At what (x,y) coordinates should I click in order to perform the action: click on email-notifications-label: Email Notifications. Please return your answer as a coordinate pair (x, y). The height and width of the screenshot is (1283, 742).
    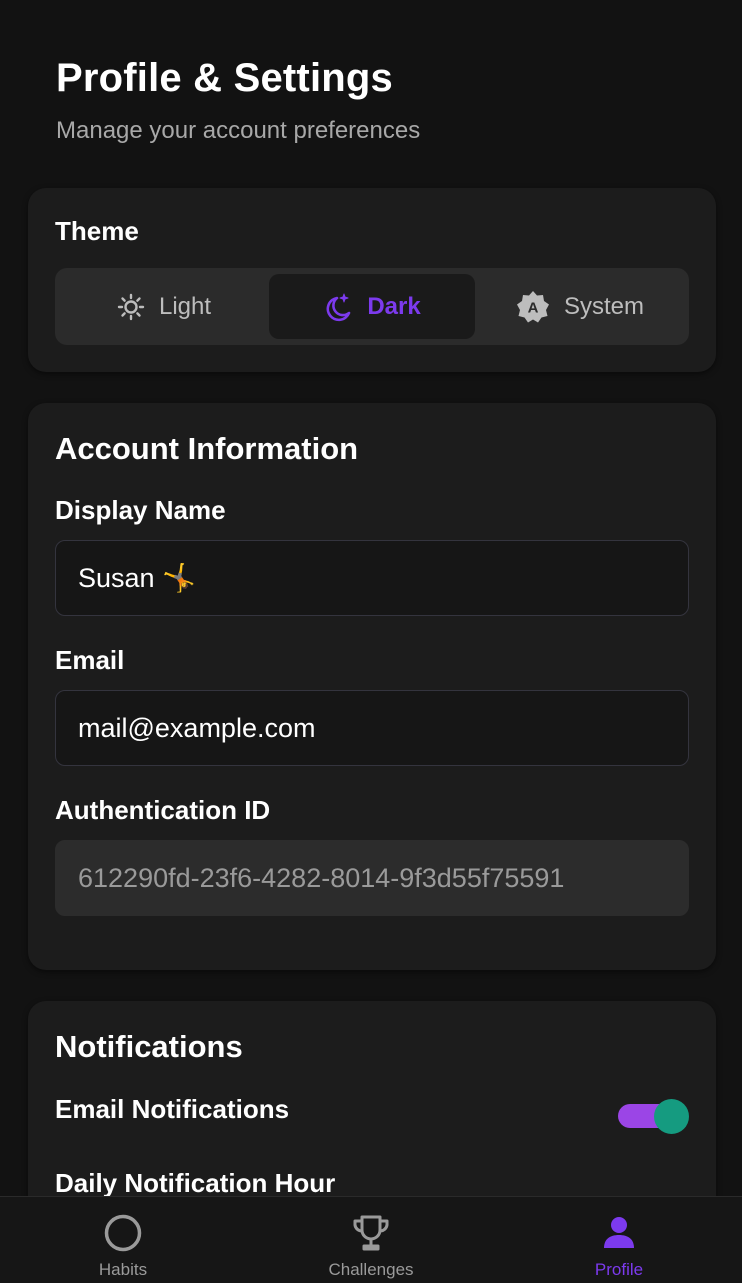
    Looking at the image, I should click on (172, 1109).